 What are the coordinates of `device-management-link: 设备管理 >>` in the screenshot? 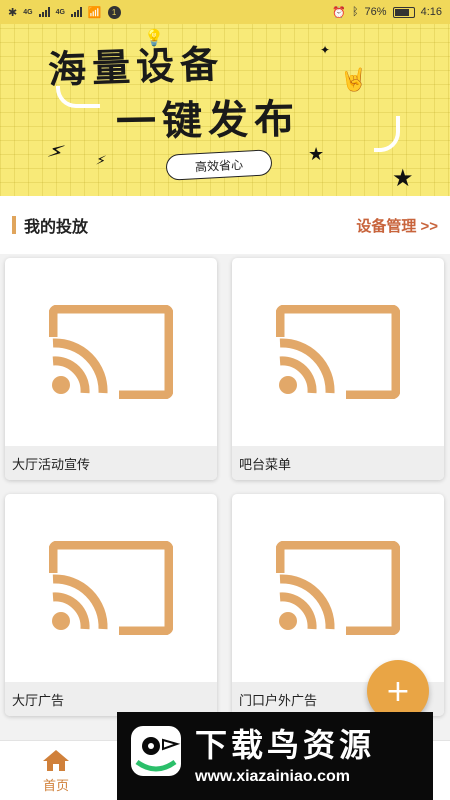 It's located at (397, 225).